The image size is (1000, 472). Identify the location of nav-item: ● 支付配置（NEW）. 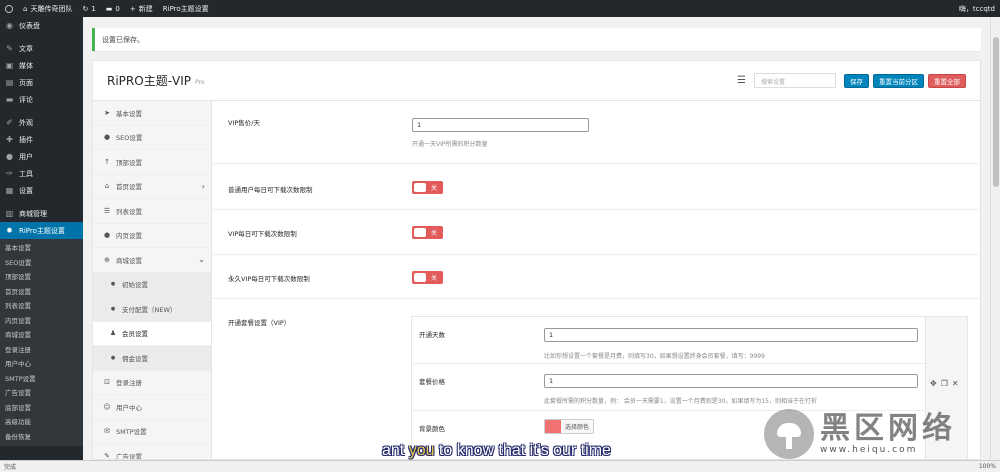
(152, 309).